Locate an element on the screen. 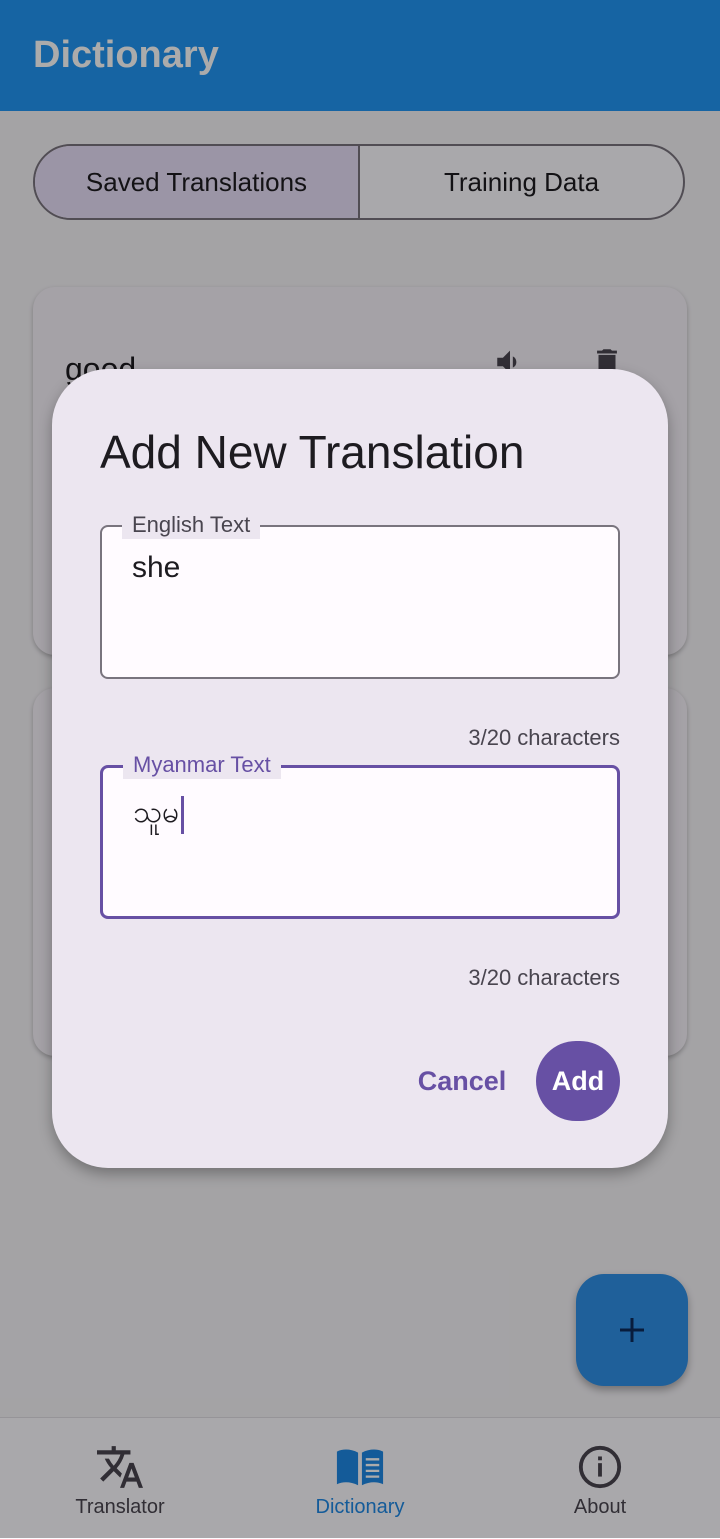 Image resolution: width=720 pixels, height=1539 pixels. english-text-label: English Text is located at coordinates (191, 525).